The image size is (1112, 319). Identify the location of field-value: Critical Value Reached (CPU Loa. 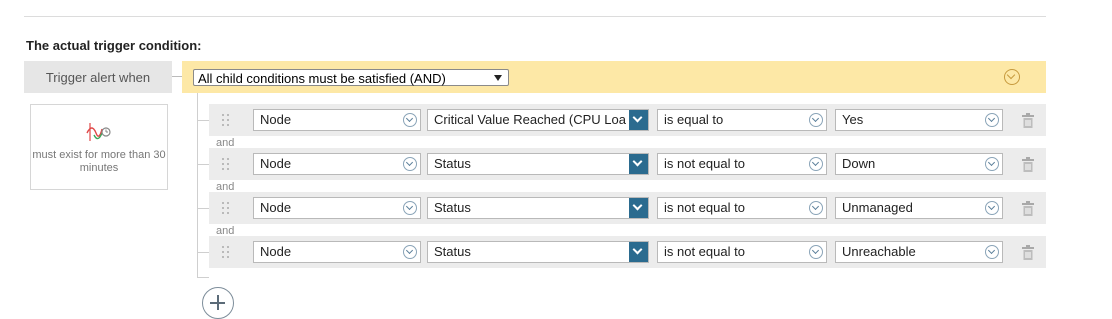
(530, 119).